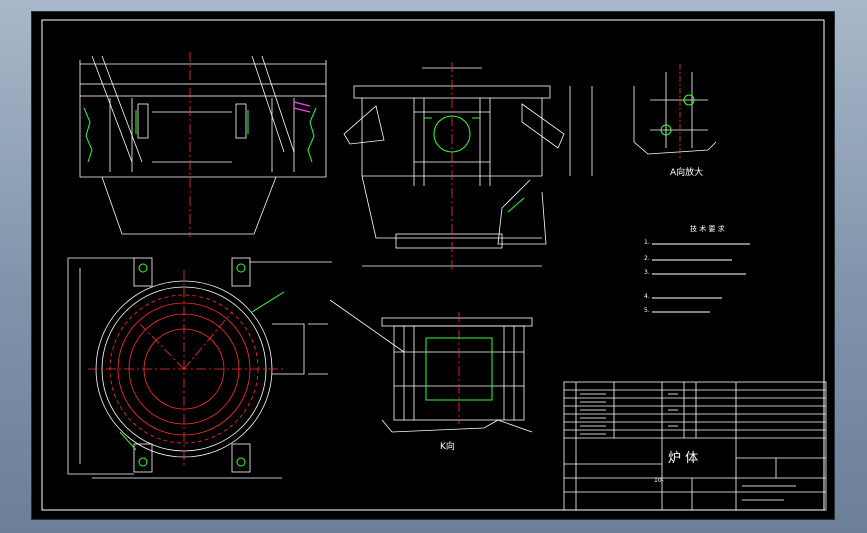 Image resolution: width=867 pixels, height=533 pixels. Describe the element at coordinates (701, 278) in the screenshot. I see `tech-requirements-lines` at that location.